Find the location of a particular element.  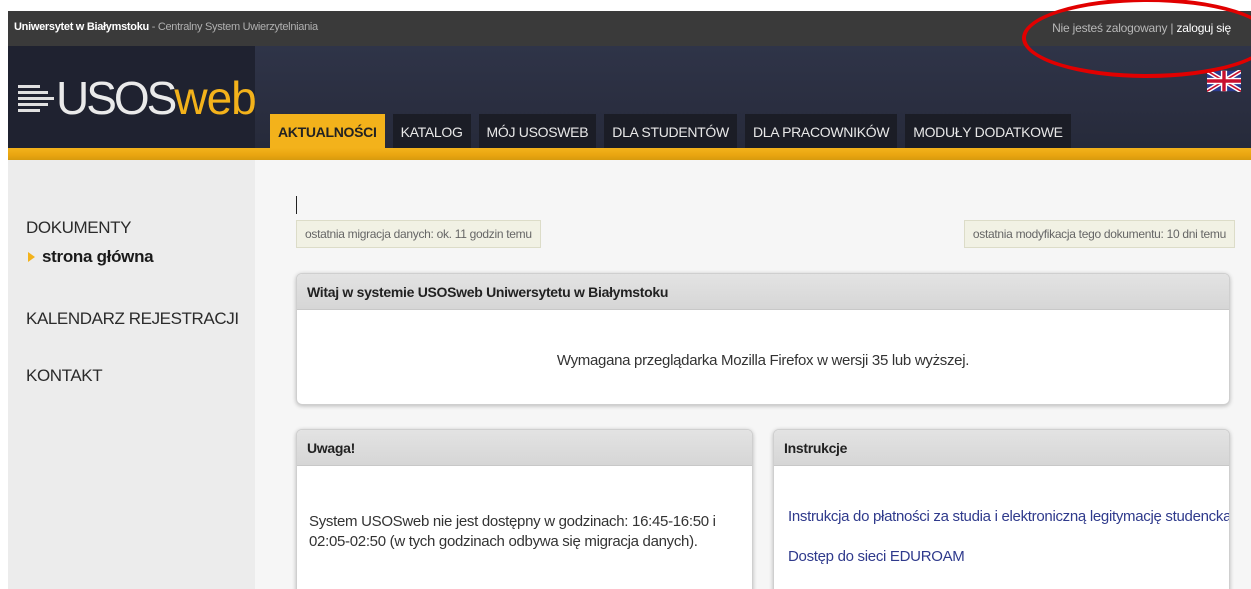

logo-area: USOS web is located at coordinates (132, 97).